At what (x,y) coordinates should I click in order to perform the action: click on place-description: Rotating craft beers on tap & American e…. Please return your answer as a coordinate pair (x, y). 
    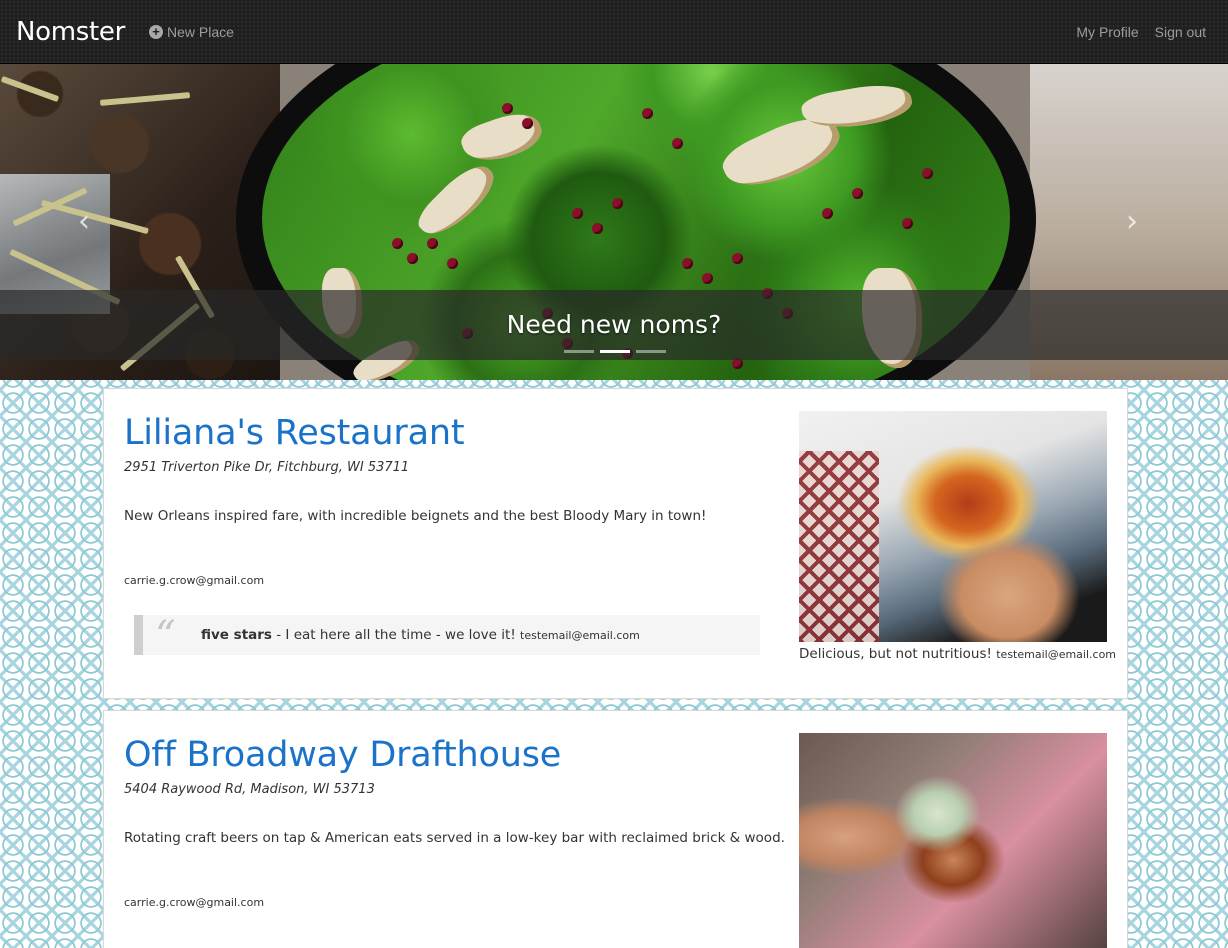
    Looking at the image, I should click on (454, 838).